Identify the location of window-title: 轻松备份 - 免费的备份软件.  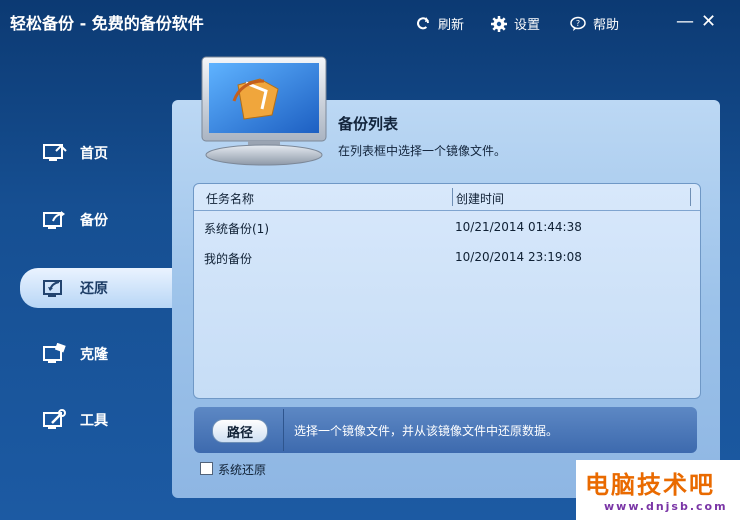
(107, 23).